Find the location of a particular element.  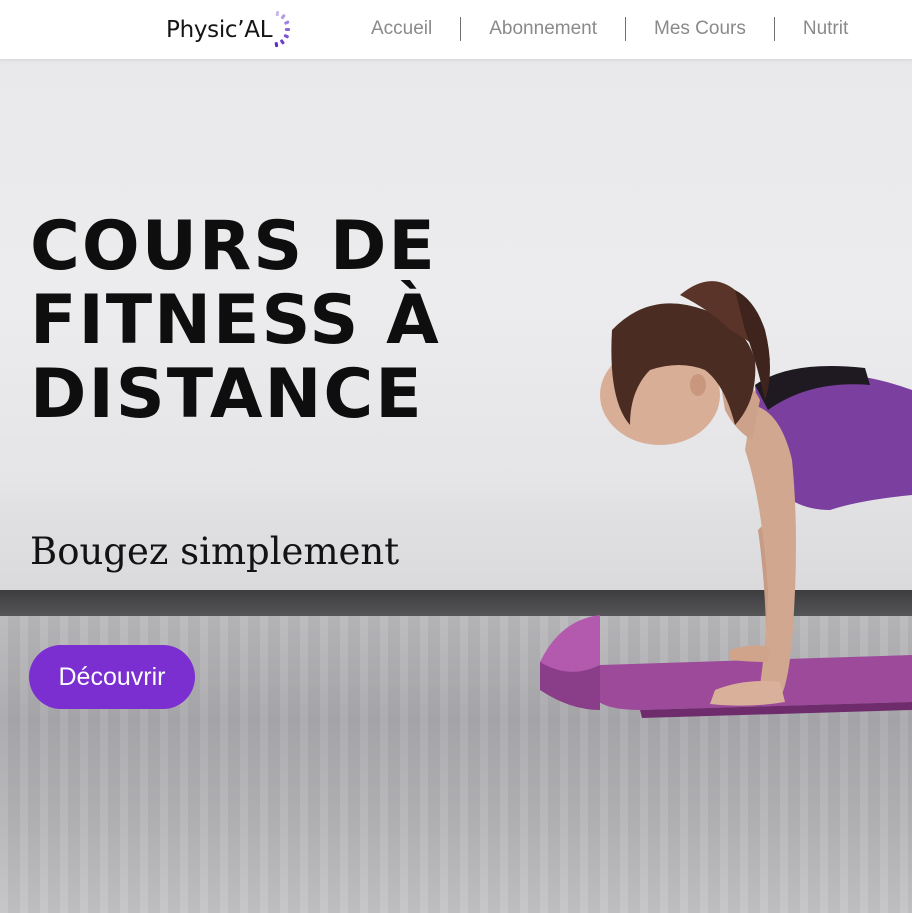

hero-title: COURS DE FITNESS À DISTANCE is located at coordinates (235, 320).